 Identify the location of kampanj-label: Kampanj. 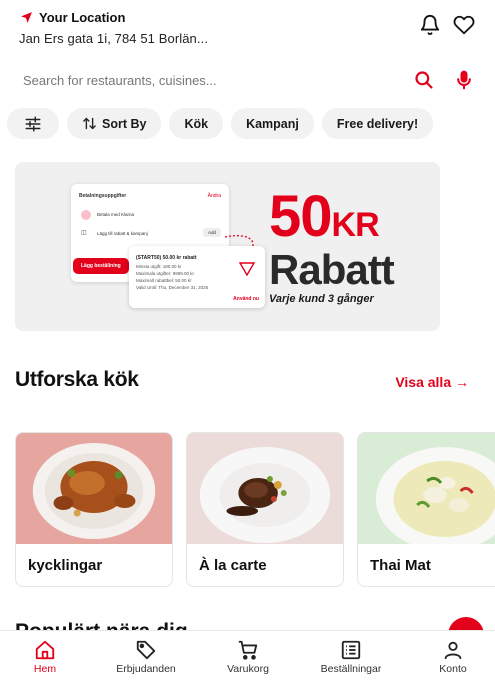
(272, 123).